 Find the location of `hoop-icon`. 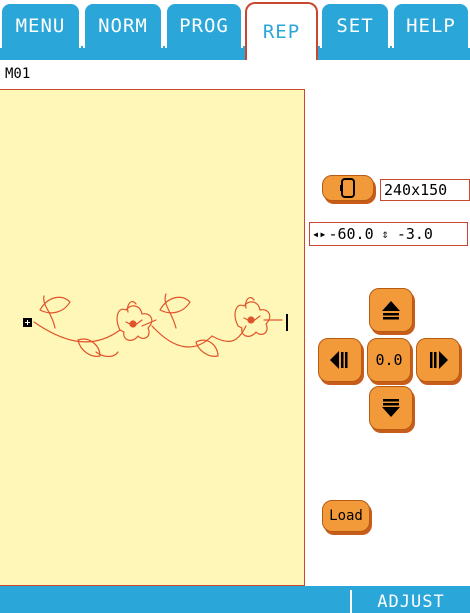

hoop-icon is located at coordinates (347, 188).